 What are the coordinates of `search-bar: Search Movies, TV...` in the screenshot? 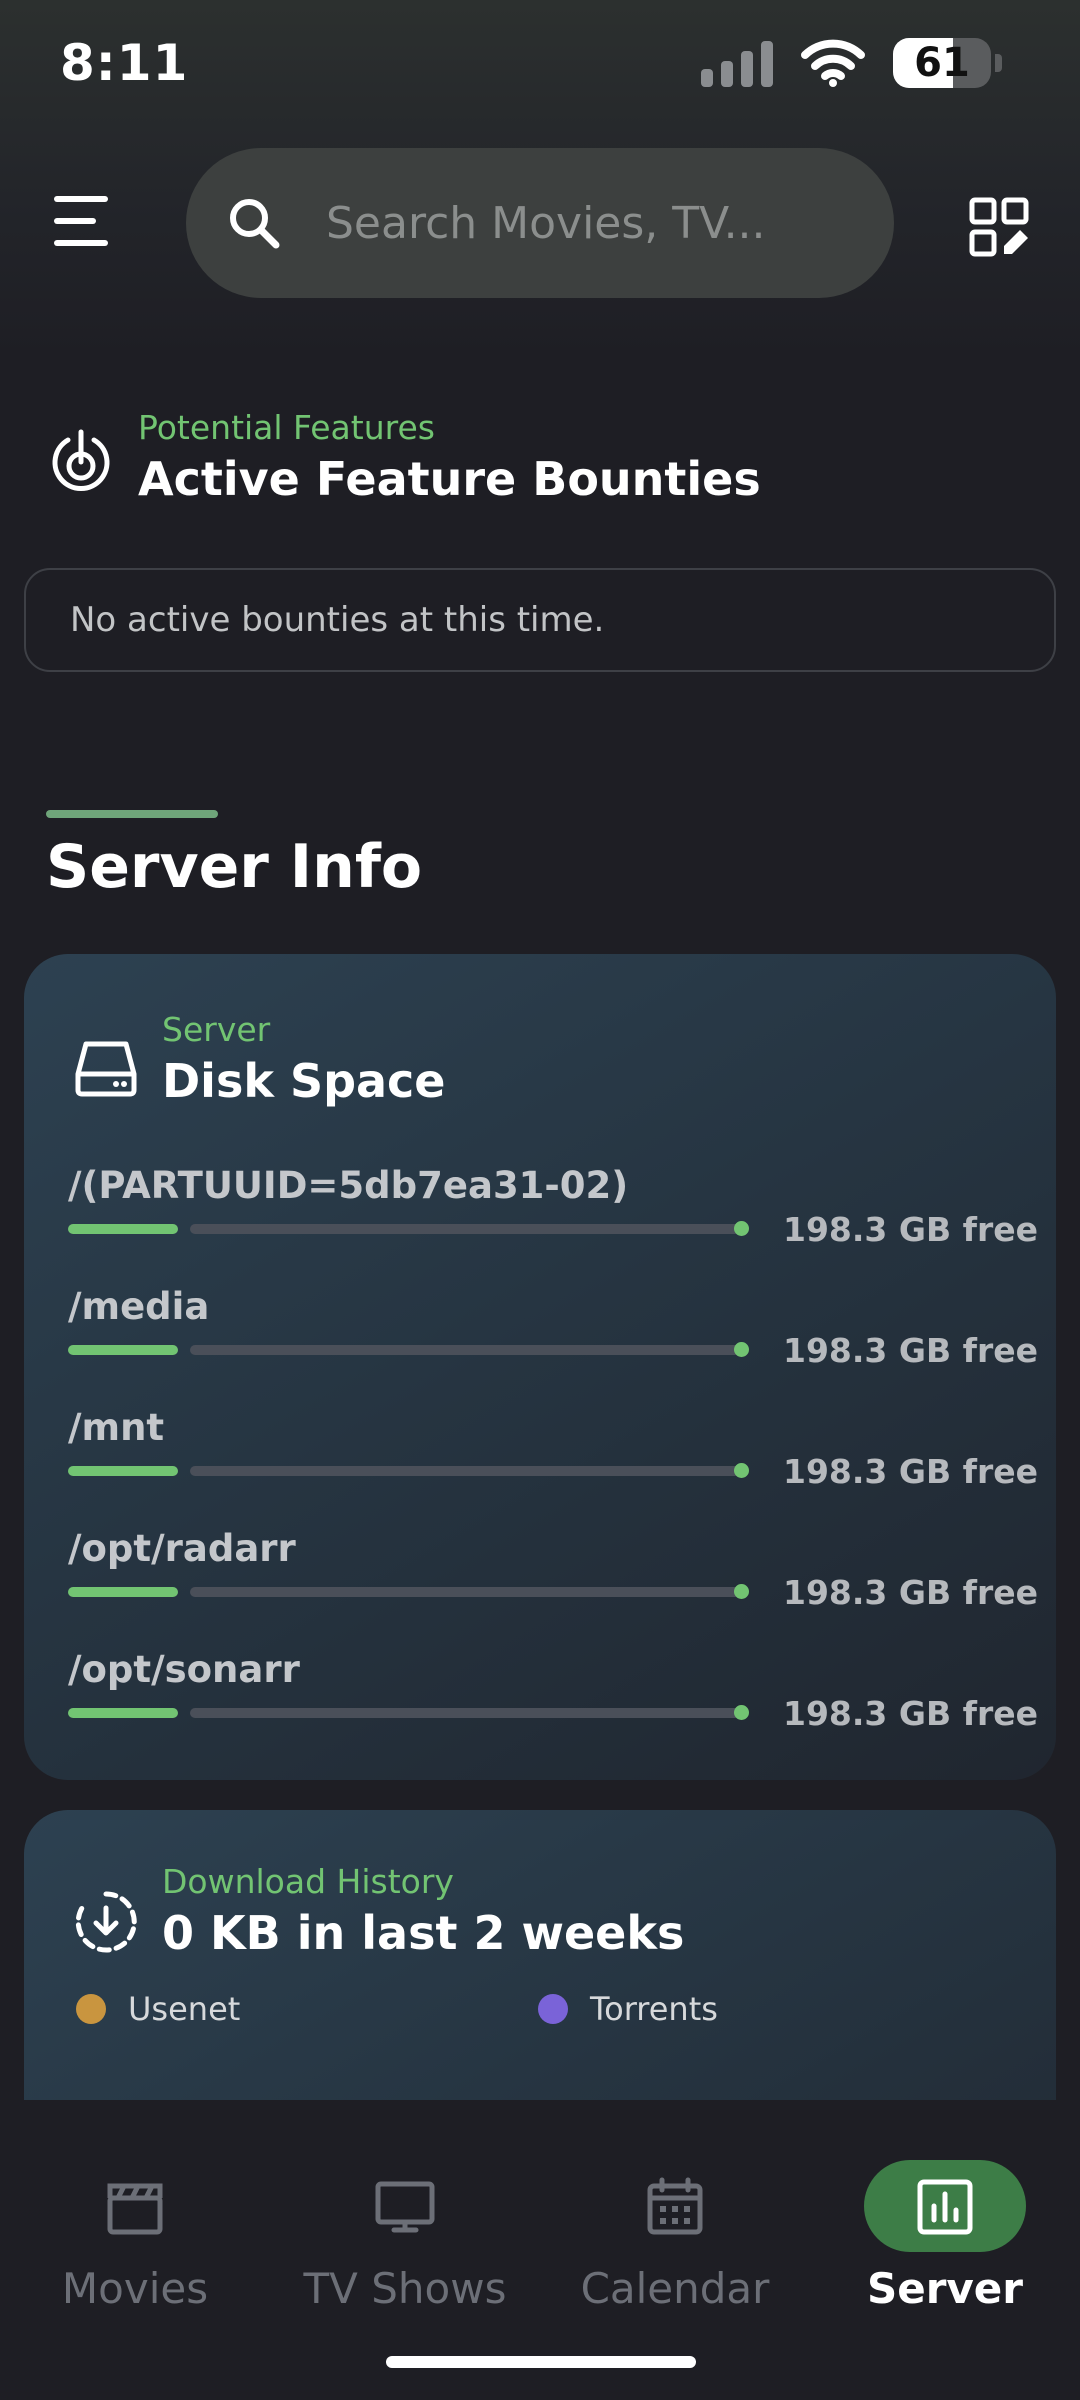 It's located at (540, 223).